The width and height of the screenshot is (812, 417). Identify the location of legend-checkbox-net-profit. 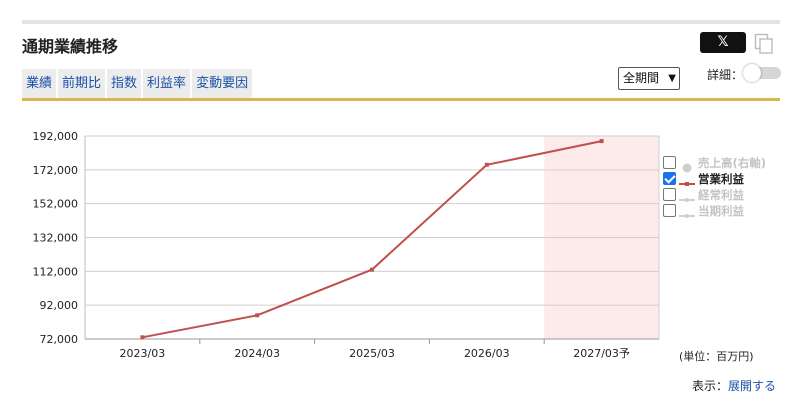
(669, 210).